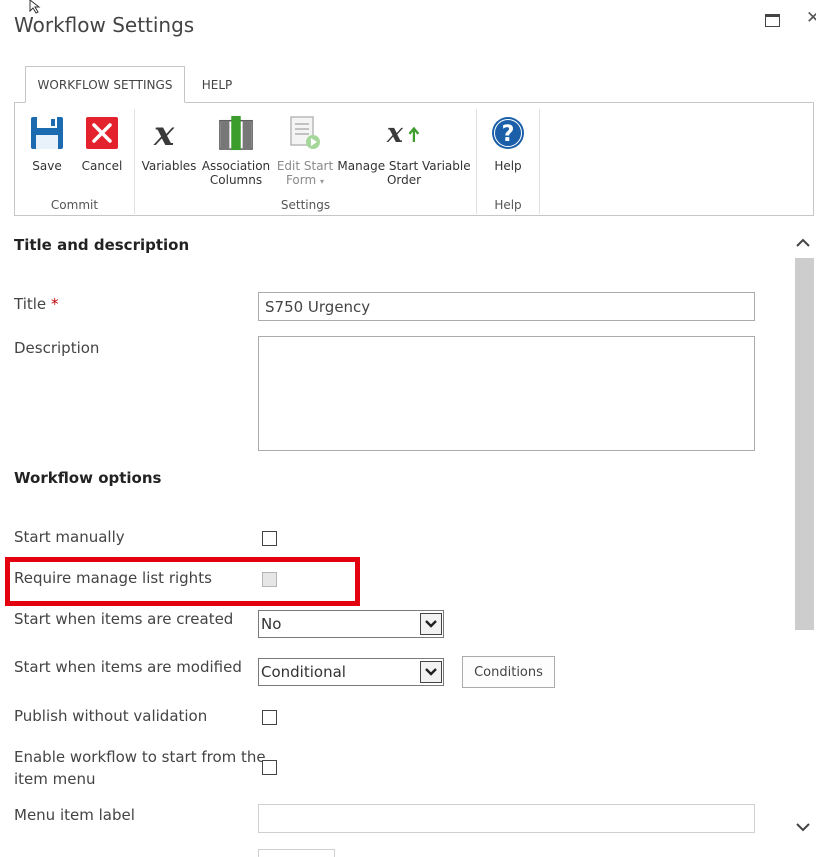  Describe the element at coordinates (269, 579) in the screenshot. I see `require-manage-list-rights-checkbox` at that location.